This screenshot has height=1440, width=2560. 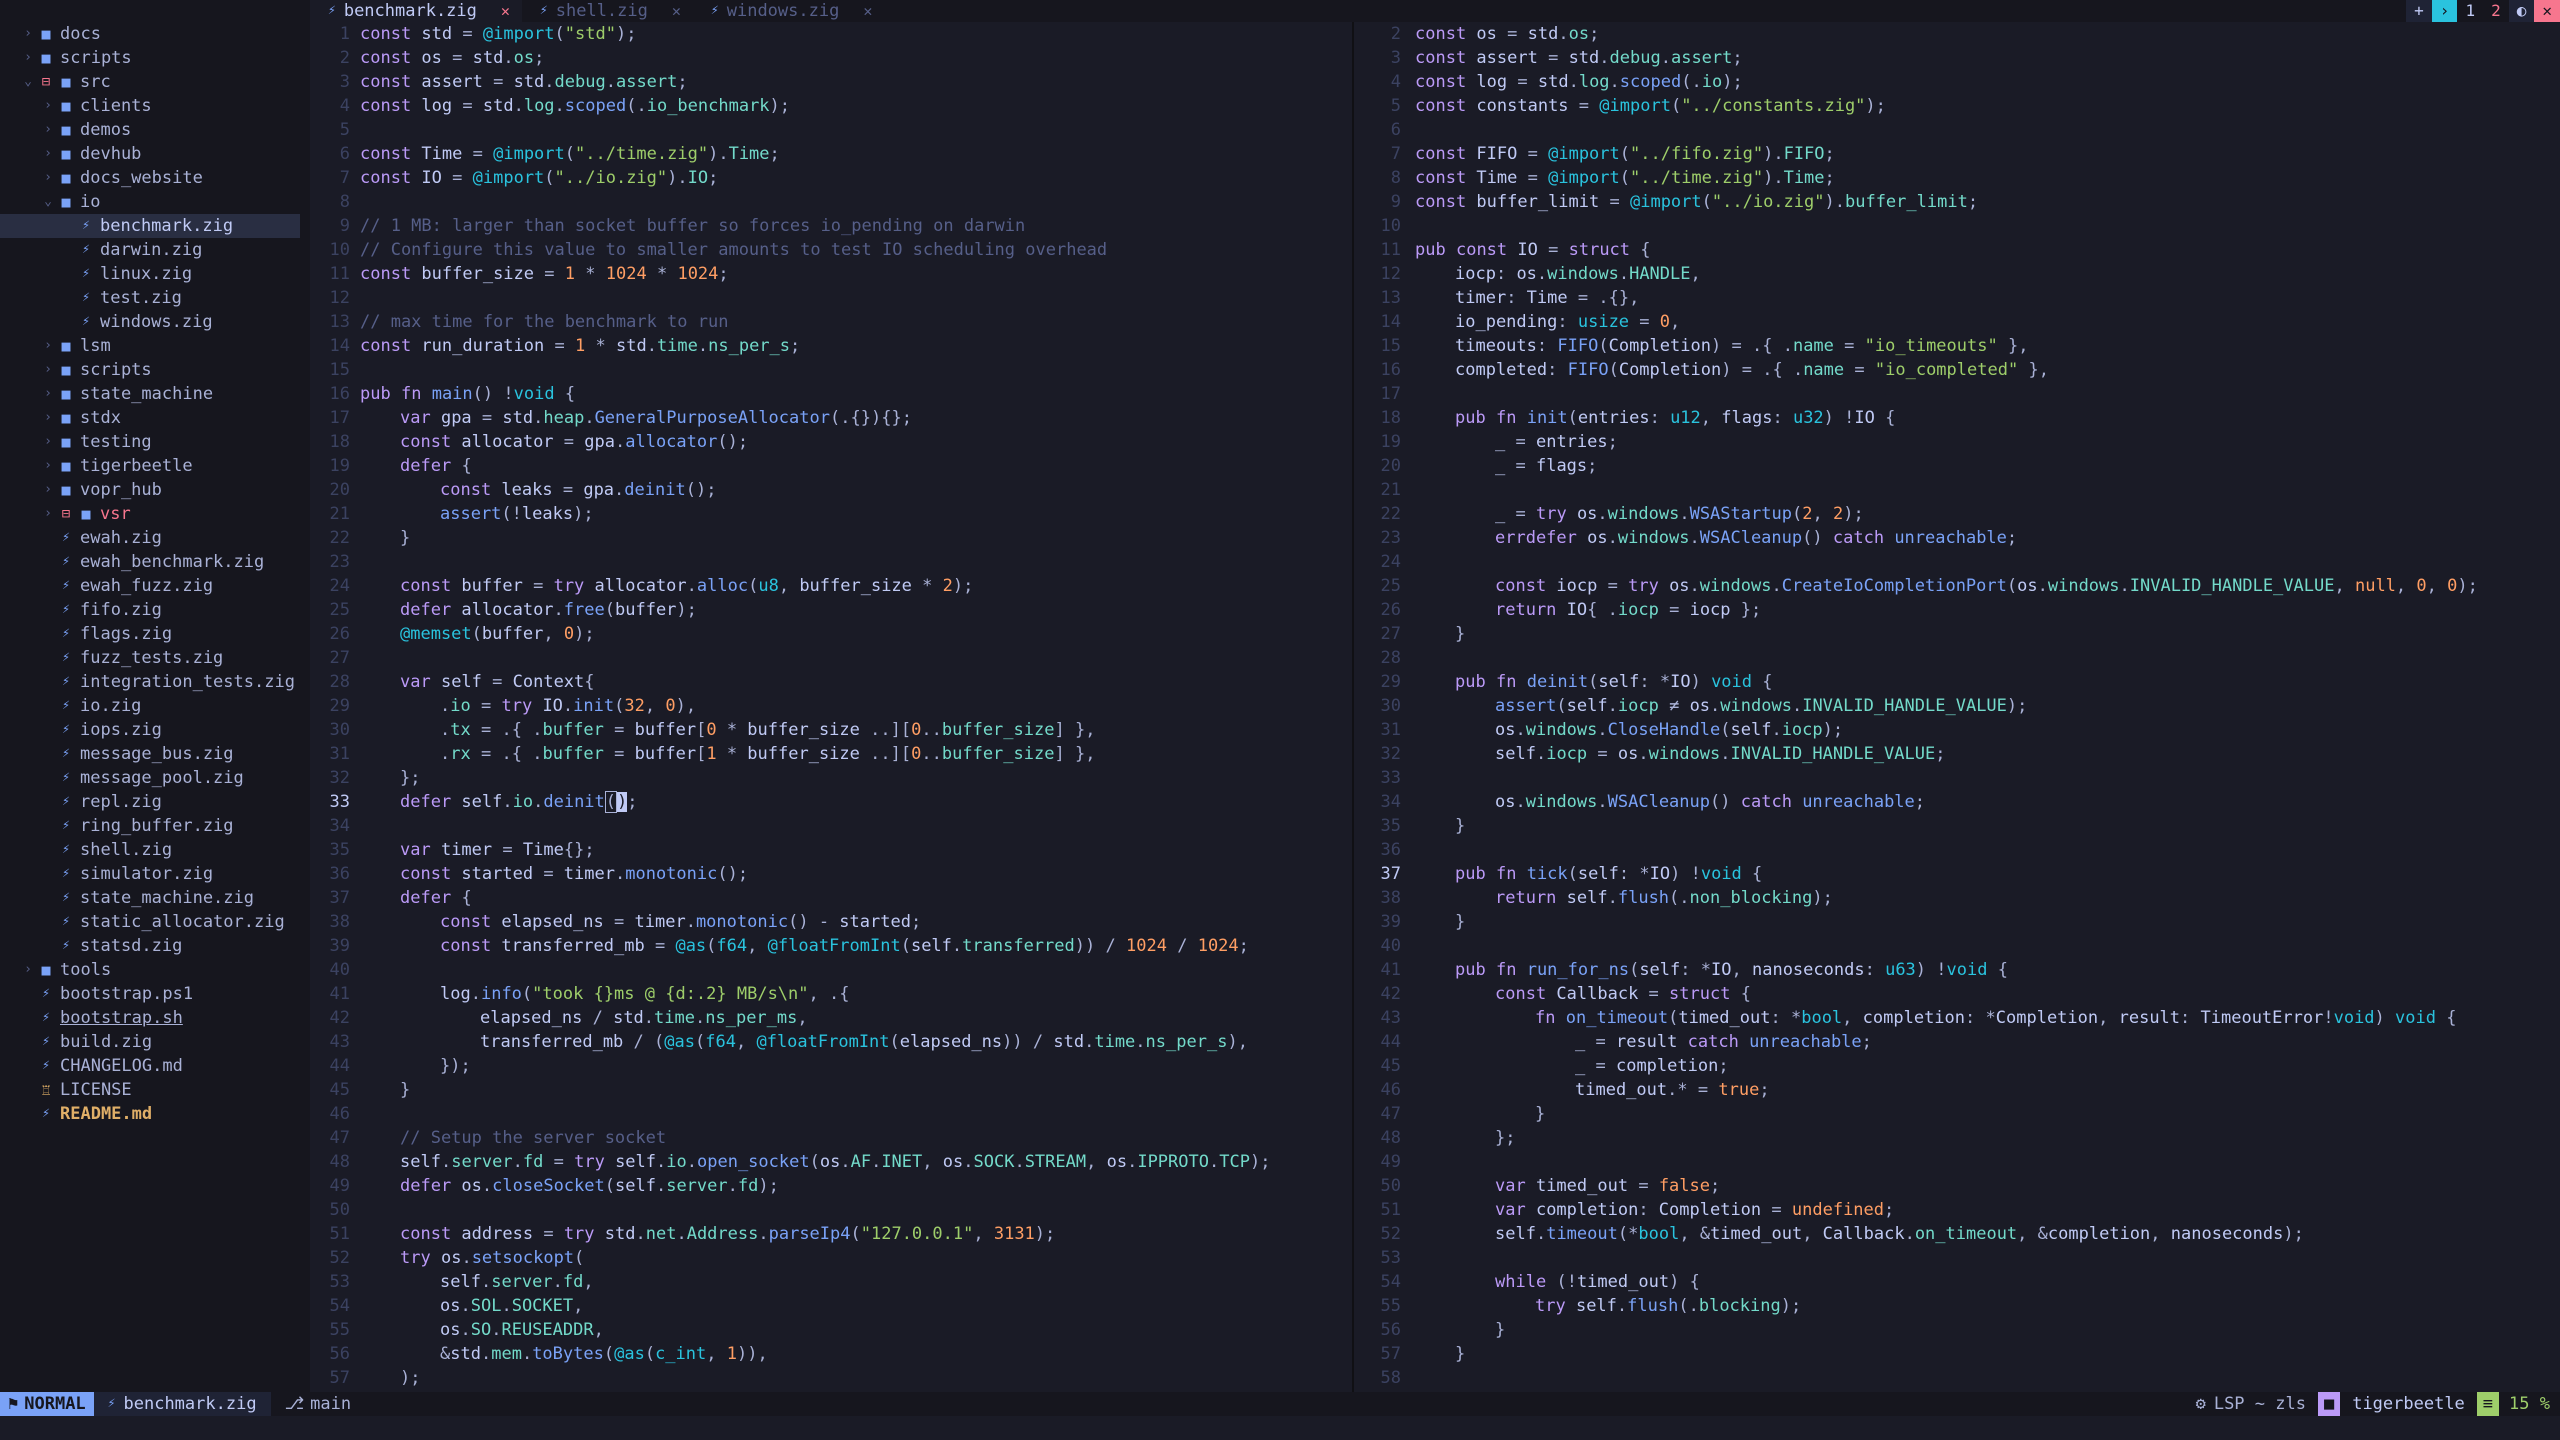 What do you see at coordinates (831, 466) in the screenshot?
I see `code-line: 19 defer {` at bounding box center [831, 466].